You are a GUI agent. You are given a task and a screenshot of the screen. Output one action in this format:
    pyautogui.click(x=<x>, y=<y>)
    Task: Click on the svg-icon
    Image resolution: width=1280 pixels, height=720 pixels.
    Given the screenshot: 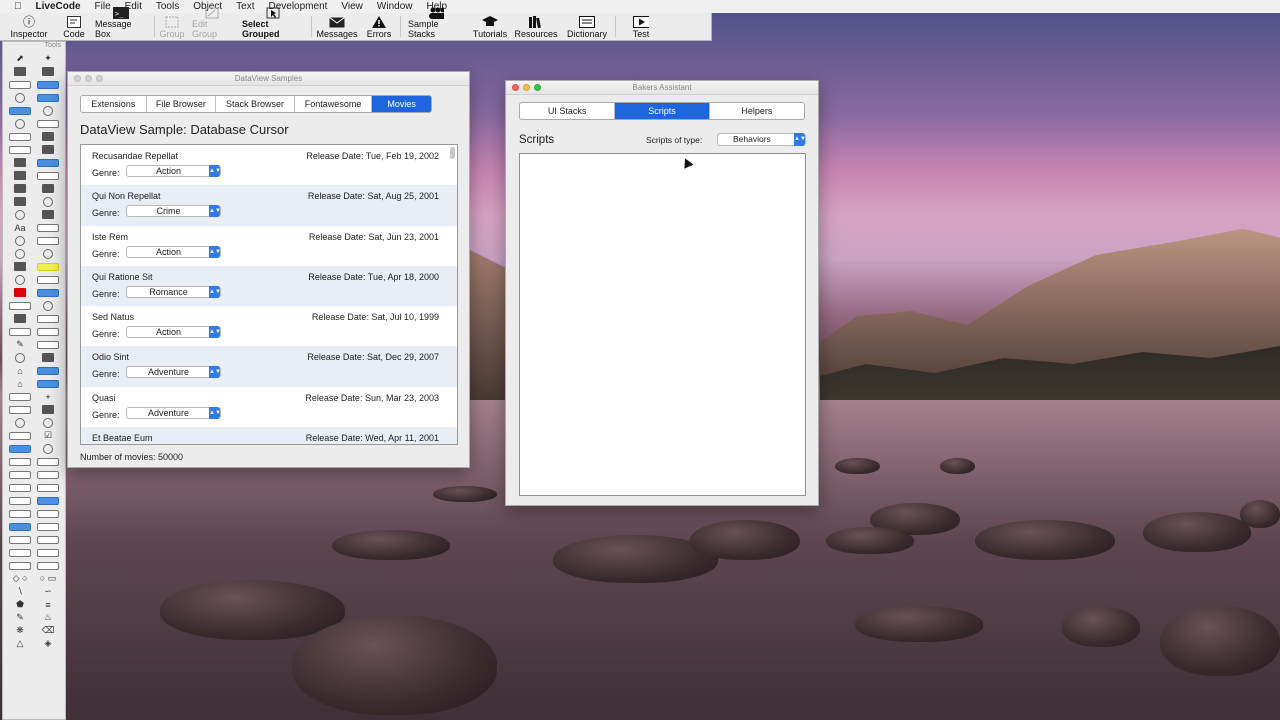 What is the action you would take?
    pyautogui.click(x=48, y=357)
    